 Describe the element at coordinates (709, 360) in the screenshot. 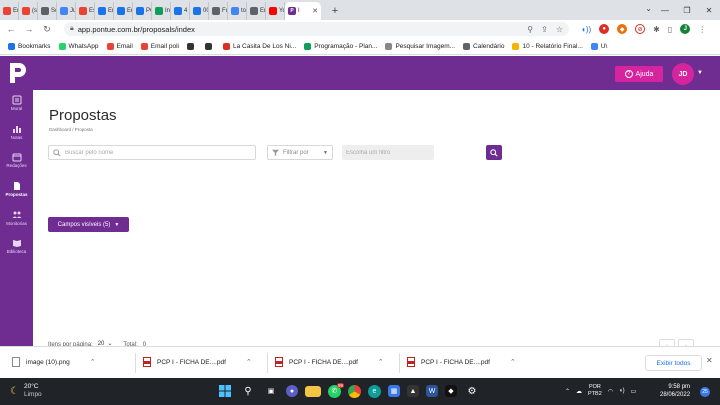

I see `close-downloads-icon: ✕` at that location.